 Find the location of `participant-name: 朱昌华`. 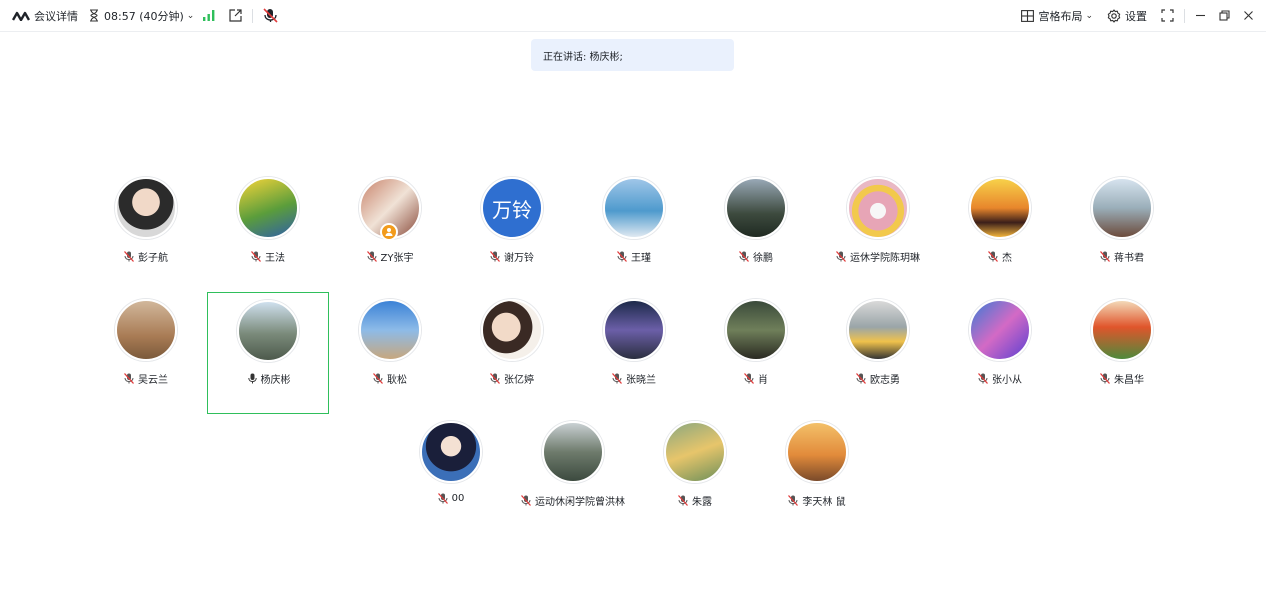

participant-name: 朱昌华 is located at coordinates (1129, 380).